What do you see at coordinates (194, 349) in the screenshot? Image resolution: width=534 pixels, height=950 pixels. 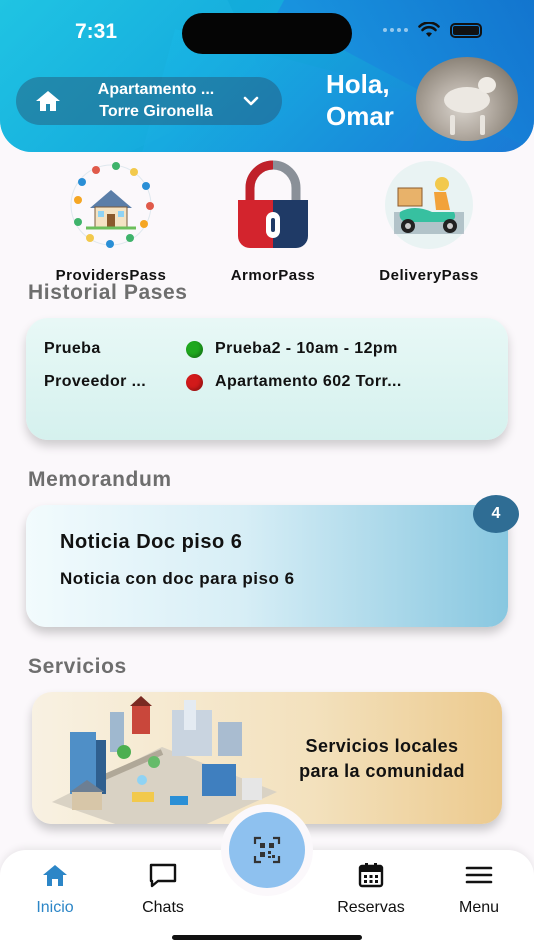 I see `status-dot-green` at bounding box center [194, 349].